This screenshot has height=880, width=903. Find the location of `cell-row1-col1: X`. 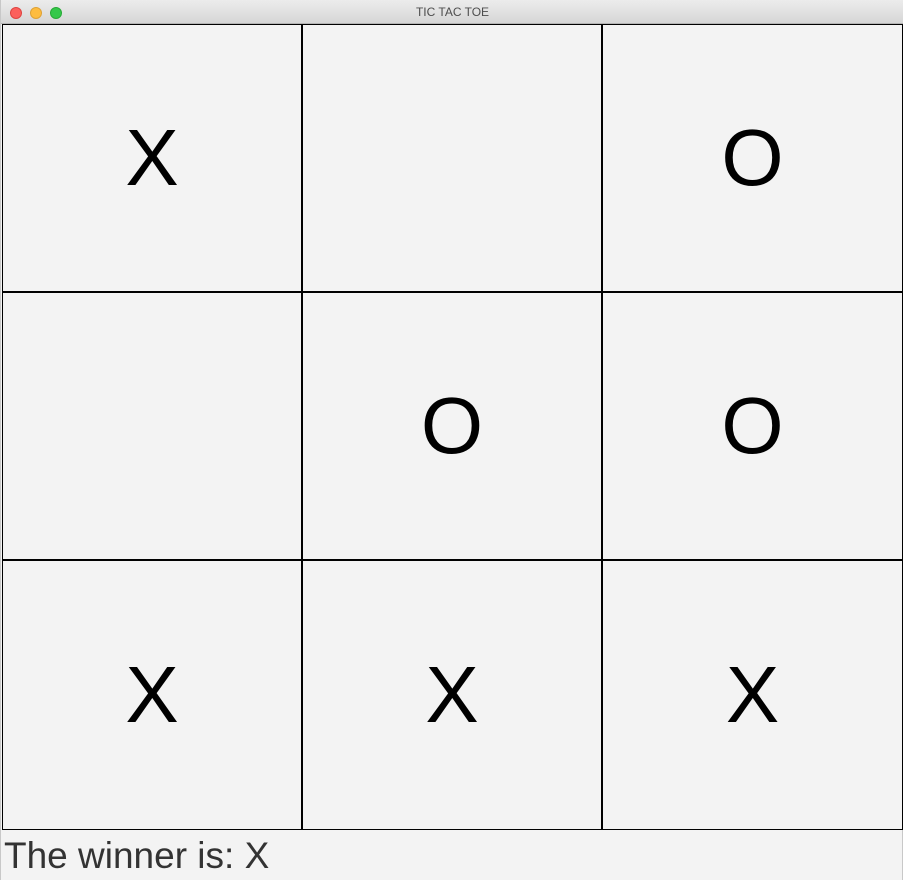

cell-row1-col1: X is located at coordinates (152, 158).